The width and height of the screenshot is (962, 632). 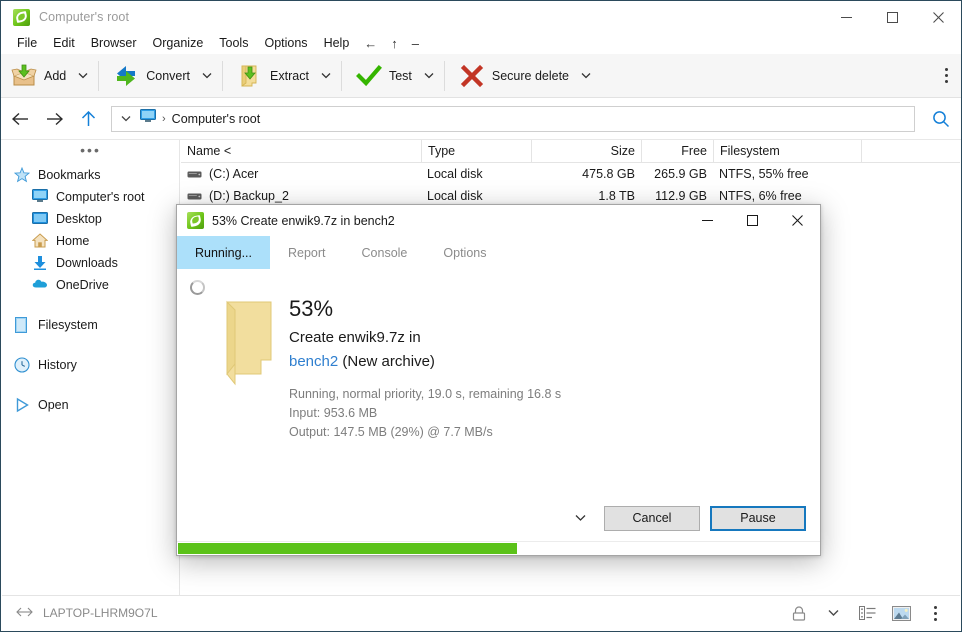 I want to click on check-mark-icon, so click(x=368, y=76).